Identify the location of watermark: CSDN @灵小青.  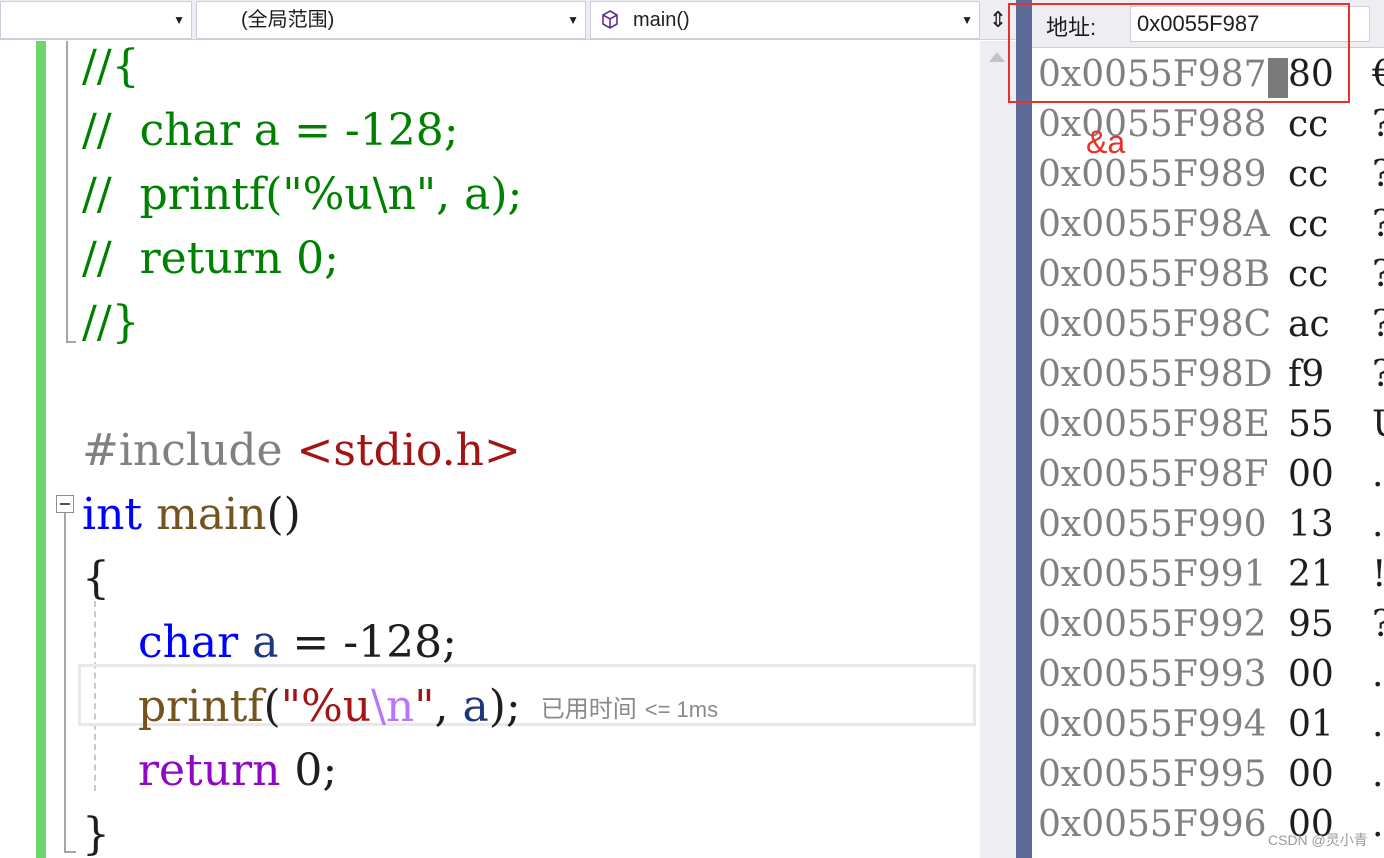
(1318, 840).